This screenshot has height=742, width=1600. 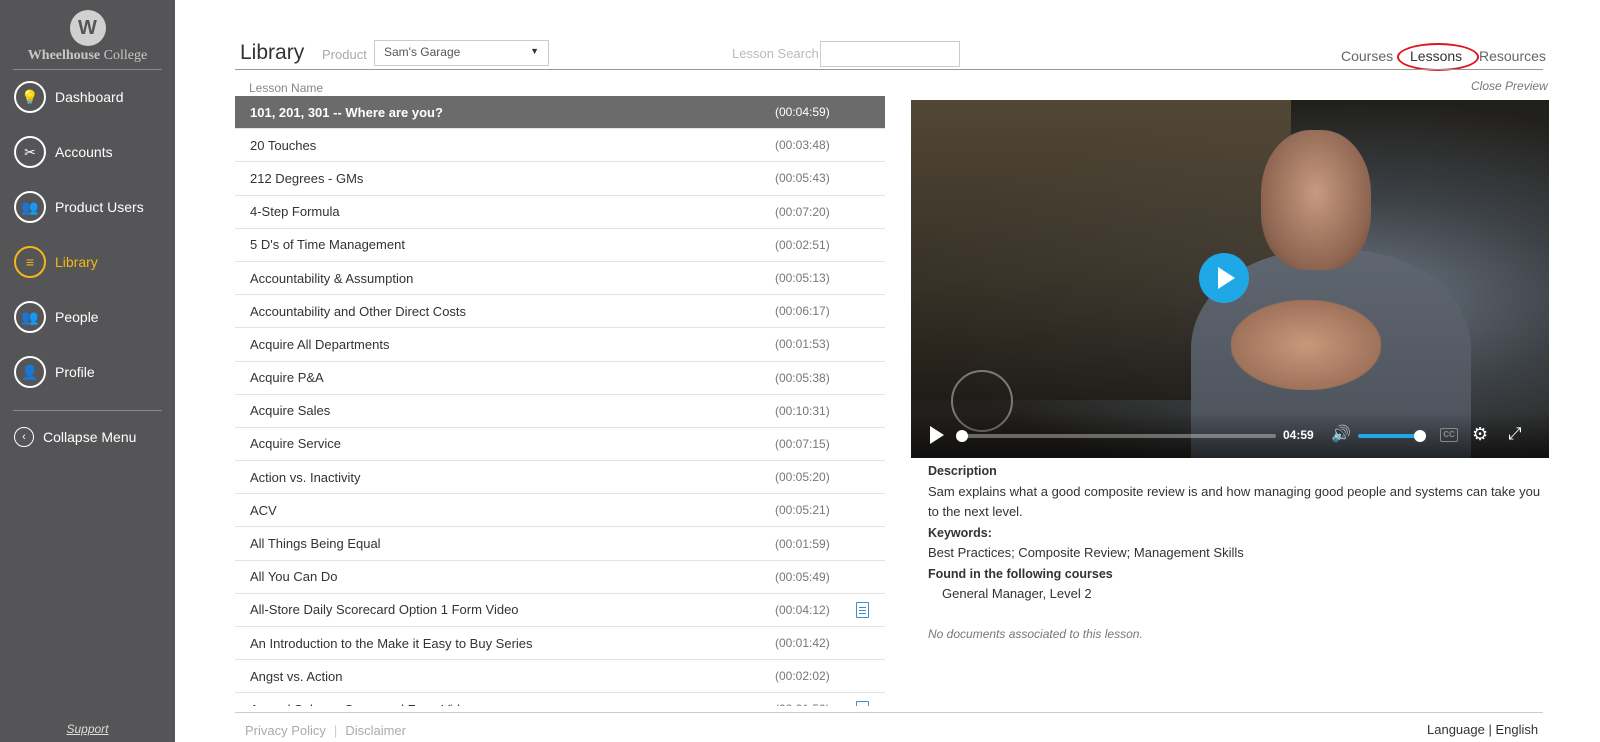 What do you see at coordinates (358, 311) in the screenshot?
I see `lesson-name: Accountability and Other Direct Costs` at bounding box center [358, 311].